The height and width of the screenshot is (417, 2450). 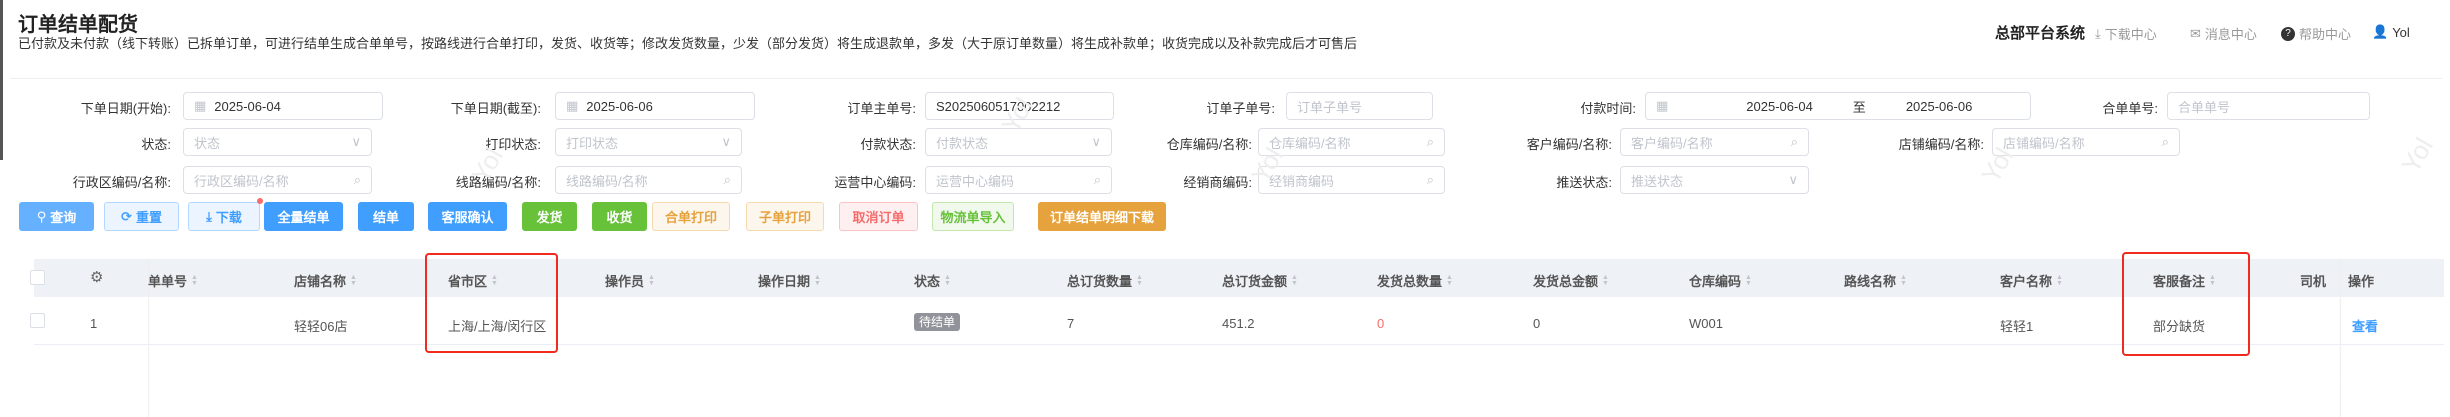 I want to click on action-button-9: 合单打印, so click(x=691, y=216).